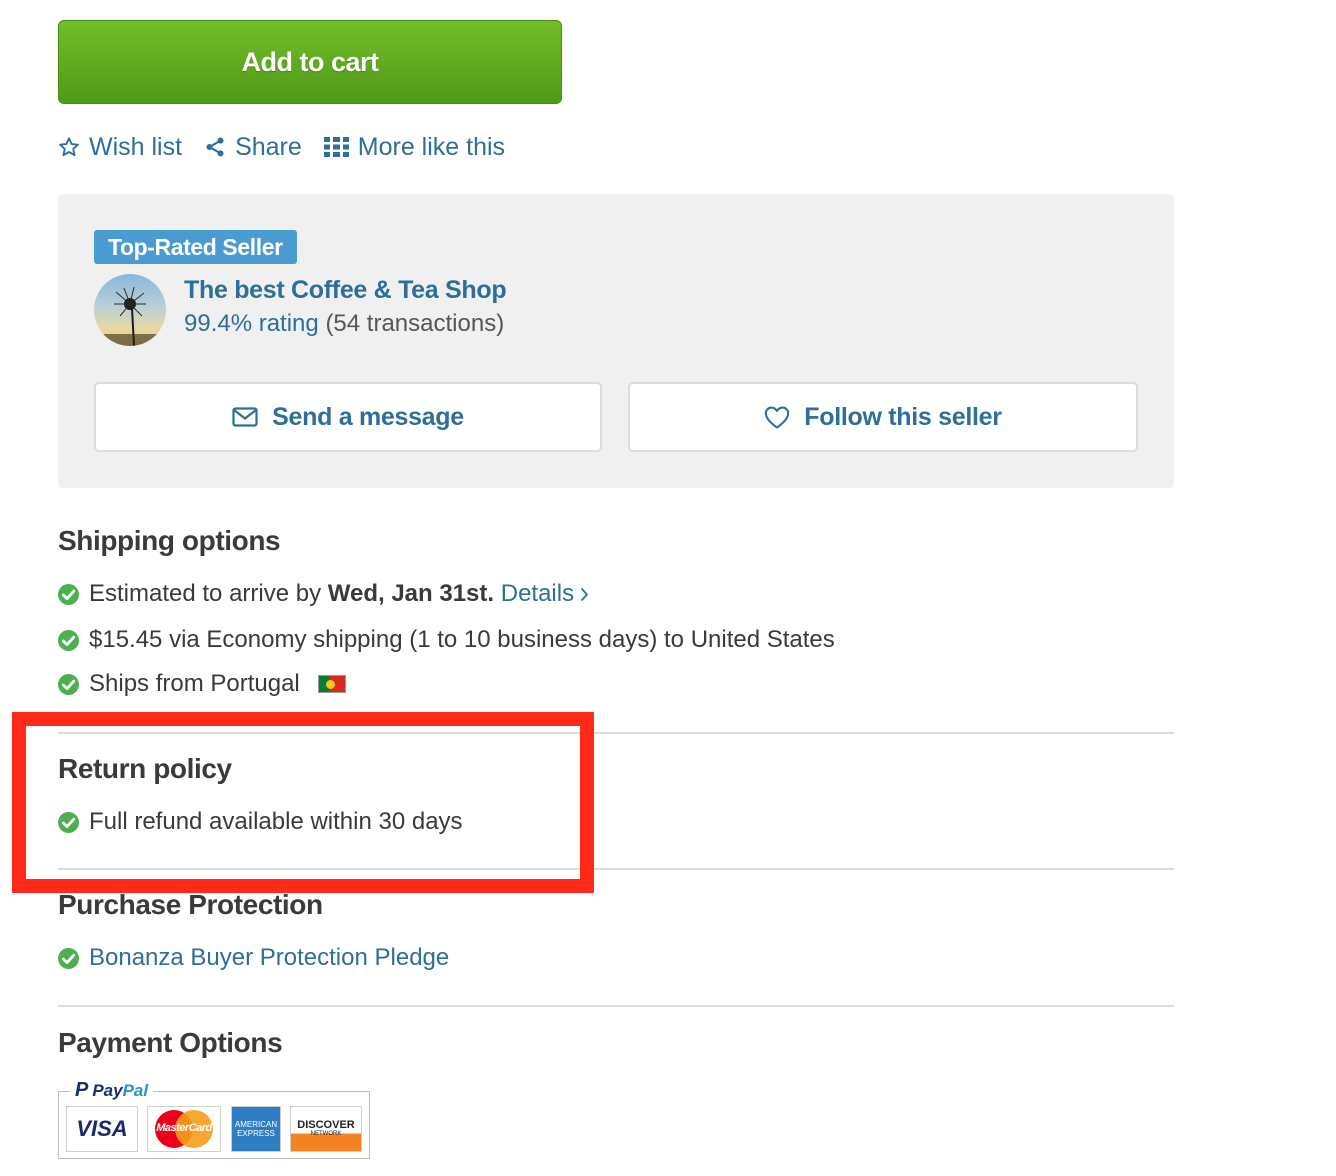 This screenshot has width=1336, height=1176. What do you see at coordinates (431, 146) in the screenshot?
I see `more-like-this-label: More like this` at bounding box center [431, 146].